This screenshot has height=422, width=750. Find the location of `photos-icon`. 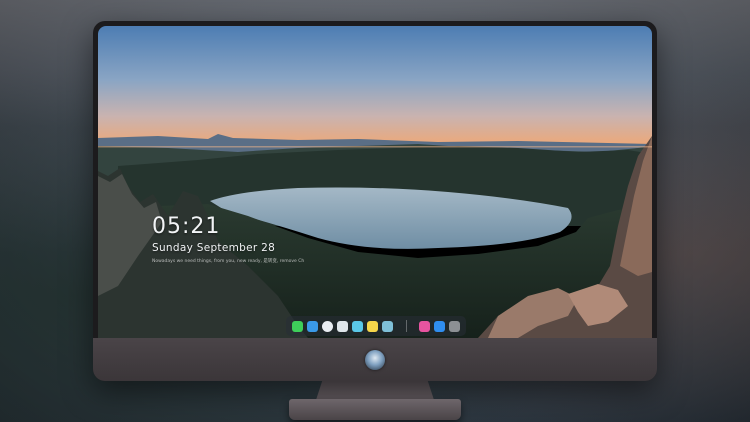

photos-icon is located at coordinates (387, 326).